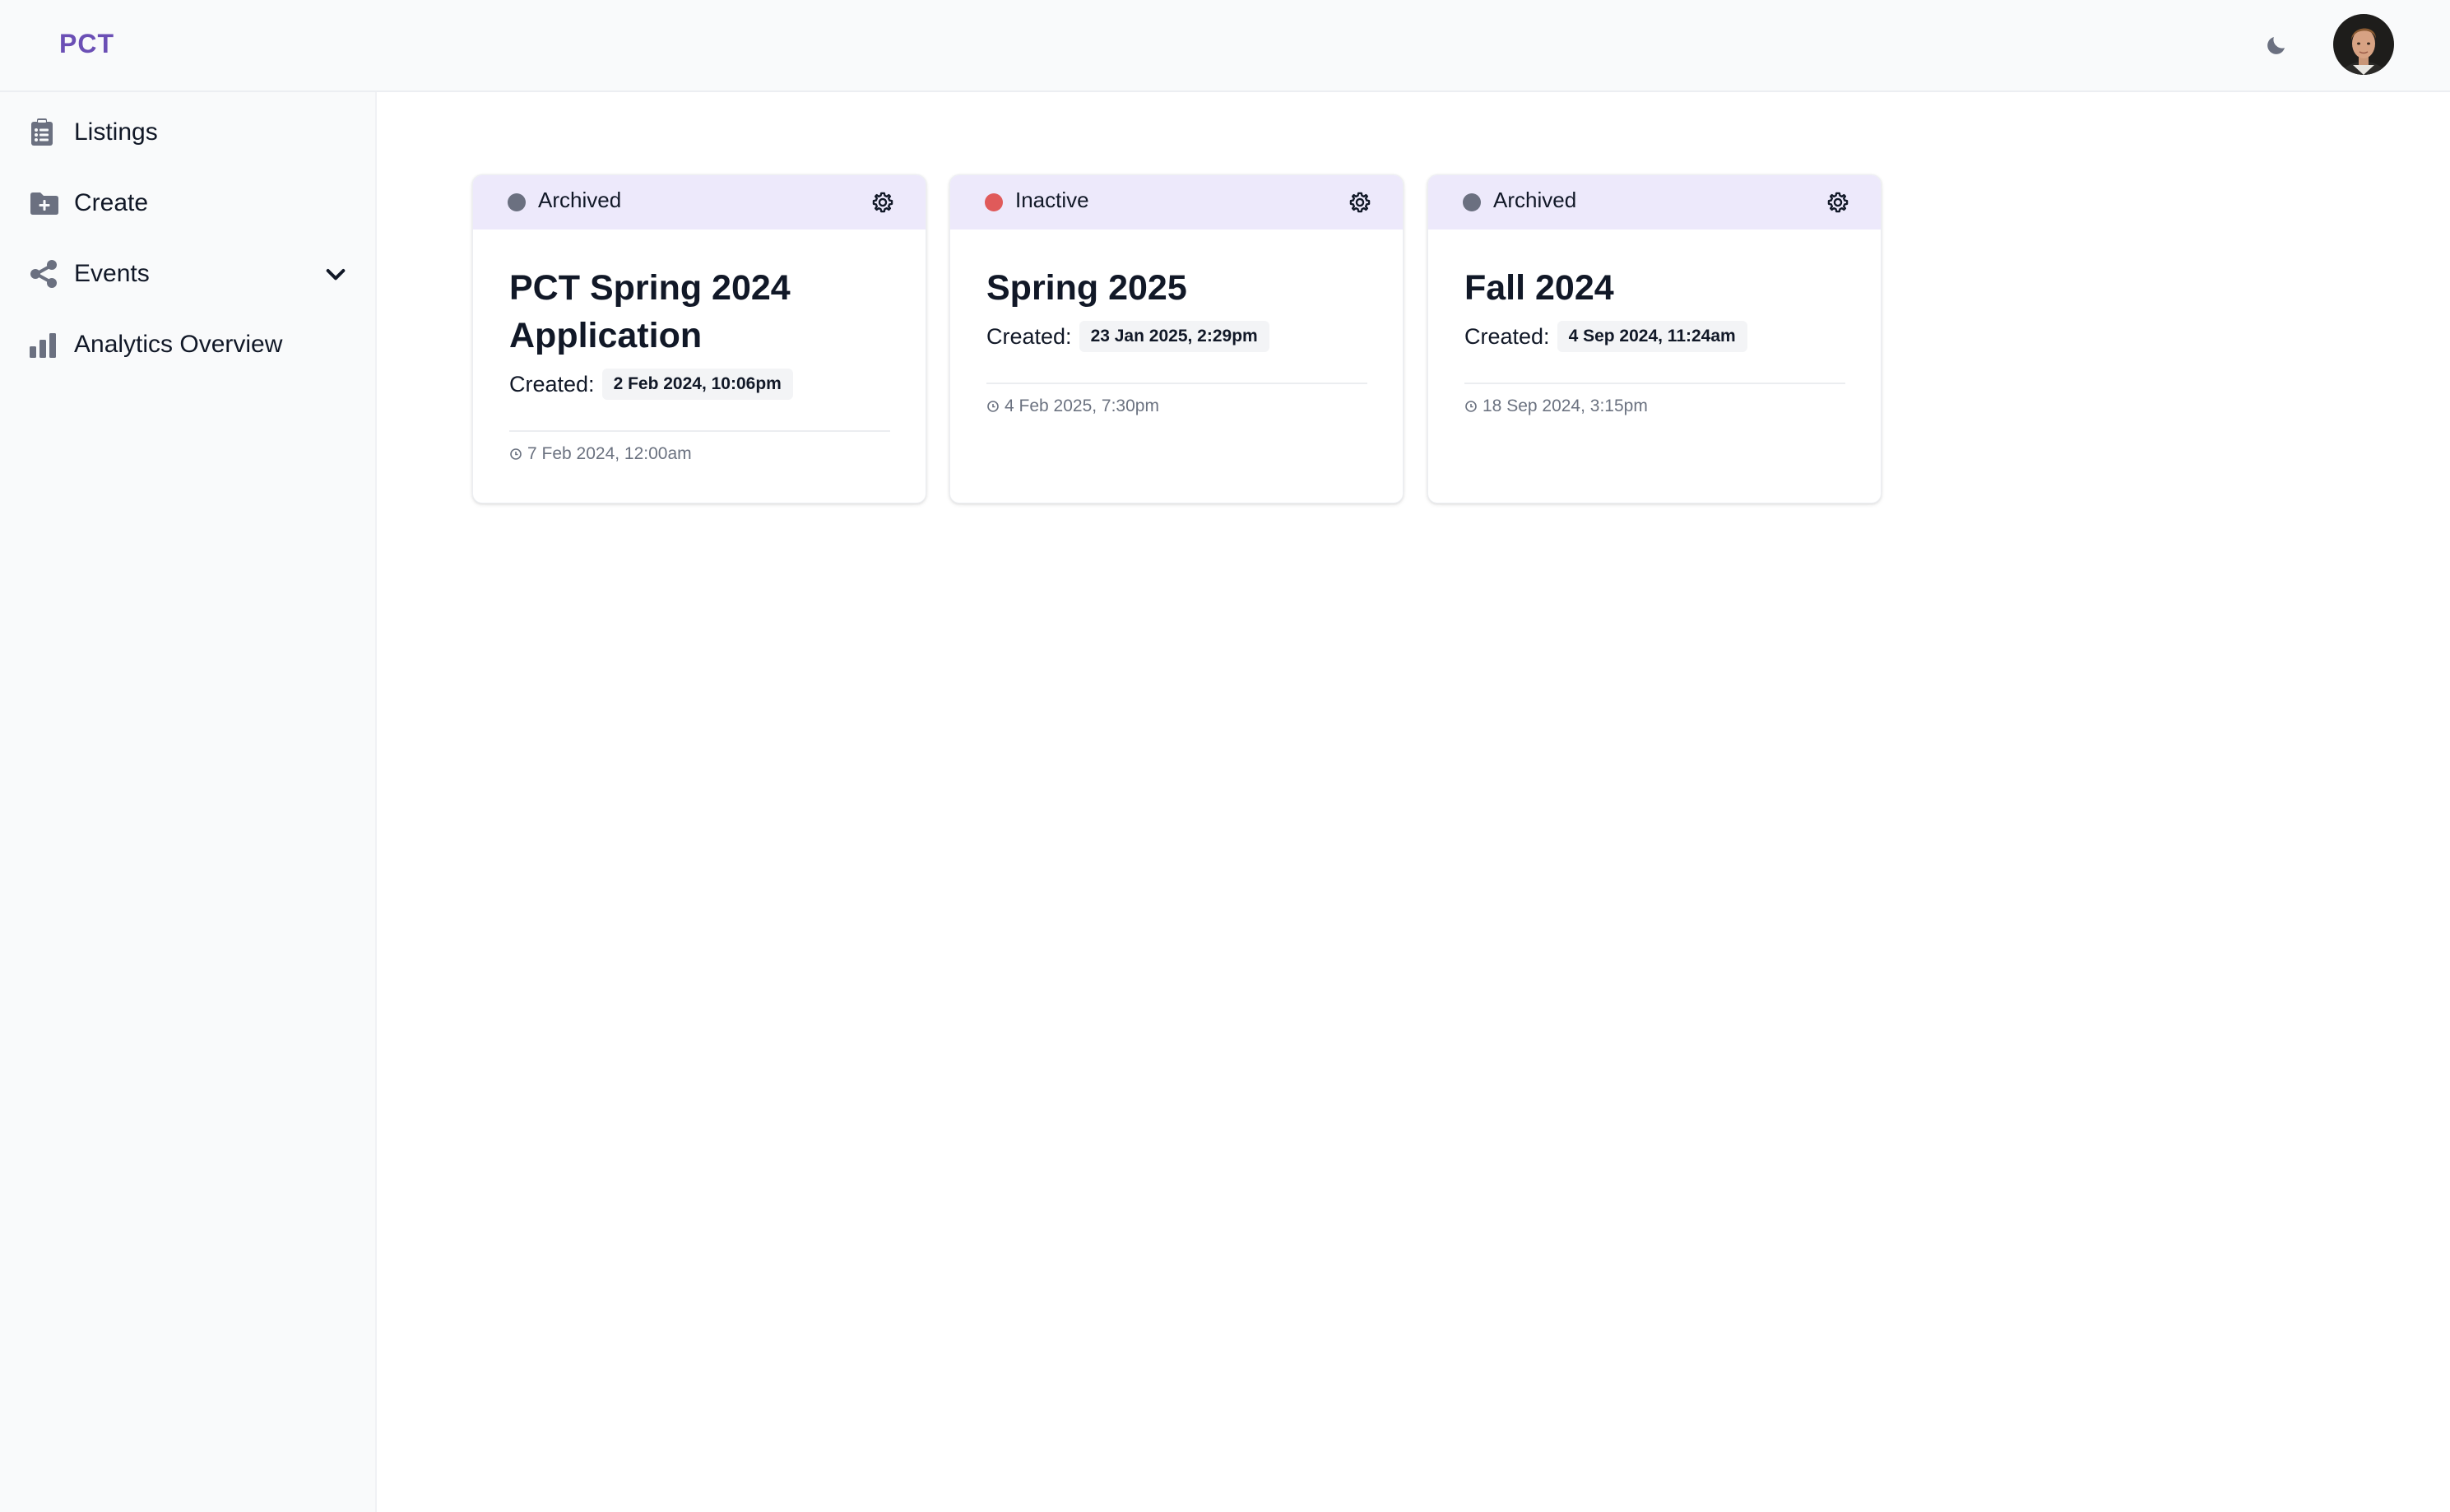  I want to click on sidebar-item-label: Create, so click(111, 202).